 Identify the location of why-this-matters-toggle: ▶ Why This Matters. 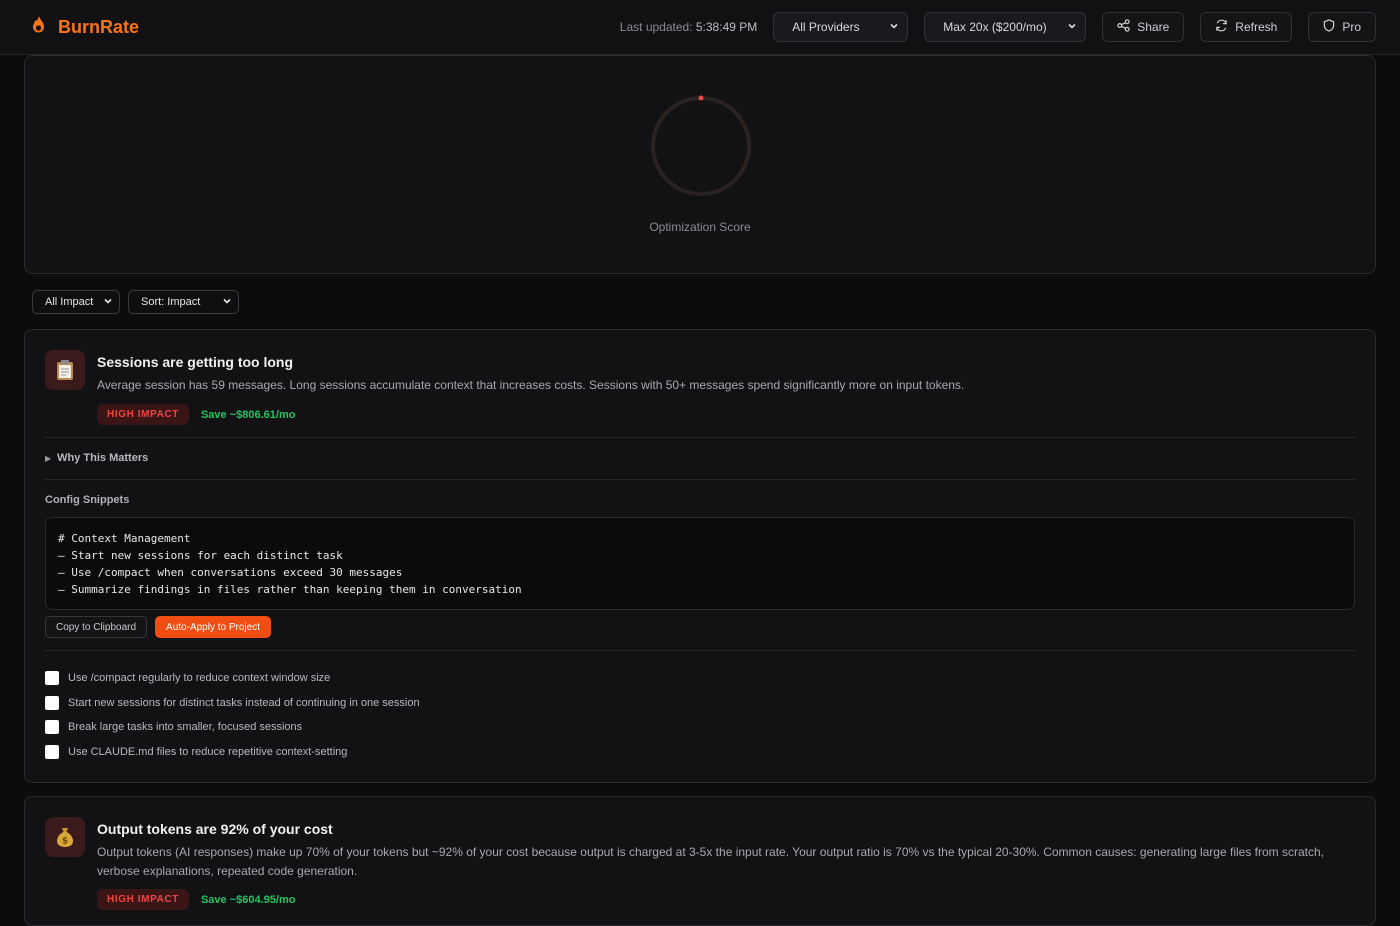
(96, 458).